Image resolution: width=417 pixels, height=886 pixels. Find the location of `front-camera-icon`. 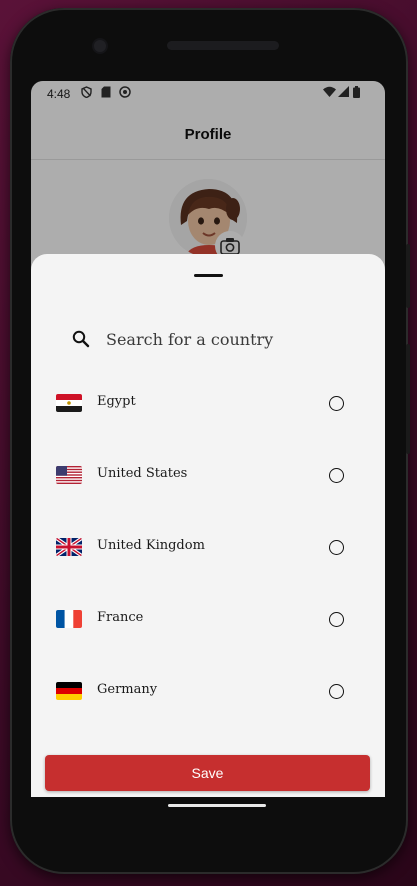

front-camera-icon is located at coordinates (100, 46).